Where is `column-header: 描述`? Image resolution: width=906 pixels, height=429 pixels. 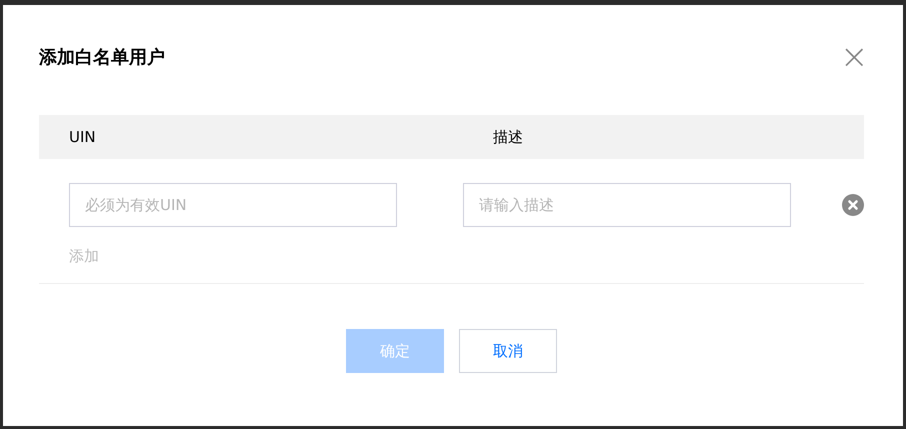 column-header: 描述 is located at coordinates (508, 137).